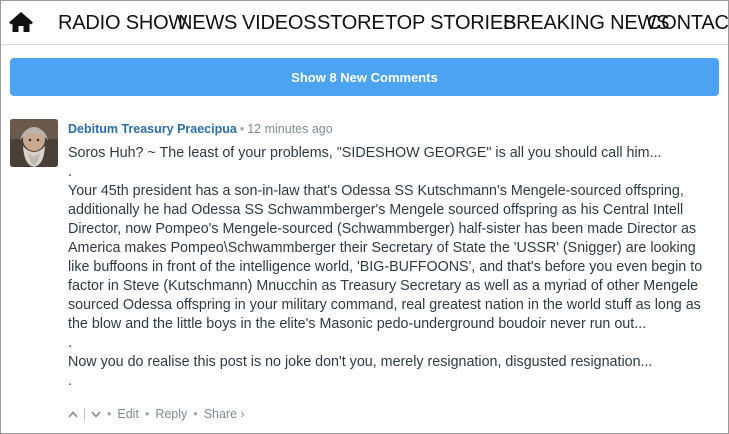 The height and width of the screenshot is (434, 729). I want to click on nav-item-breaking-news: BREAKING NEWS, so click(586, 23).